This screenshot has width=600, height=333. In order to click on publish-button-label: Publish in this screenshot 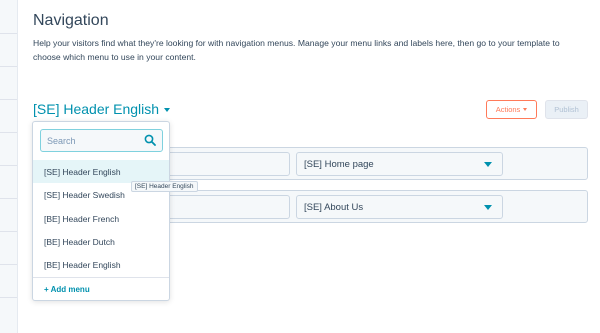, I will do `click(566, 109)`.